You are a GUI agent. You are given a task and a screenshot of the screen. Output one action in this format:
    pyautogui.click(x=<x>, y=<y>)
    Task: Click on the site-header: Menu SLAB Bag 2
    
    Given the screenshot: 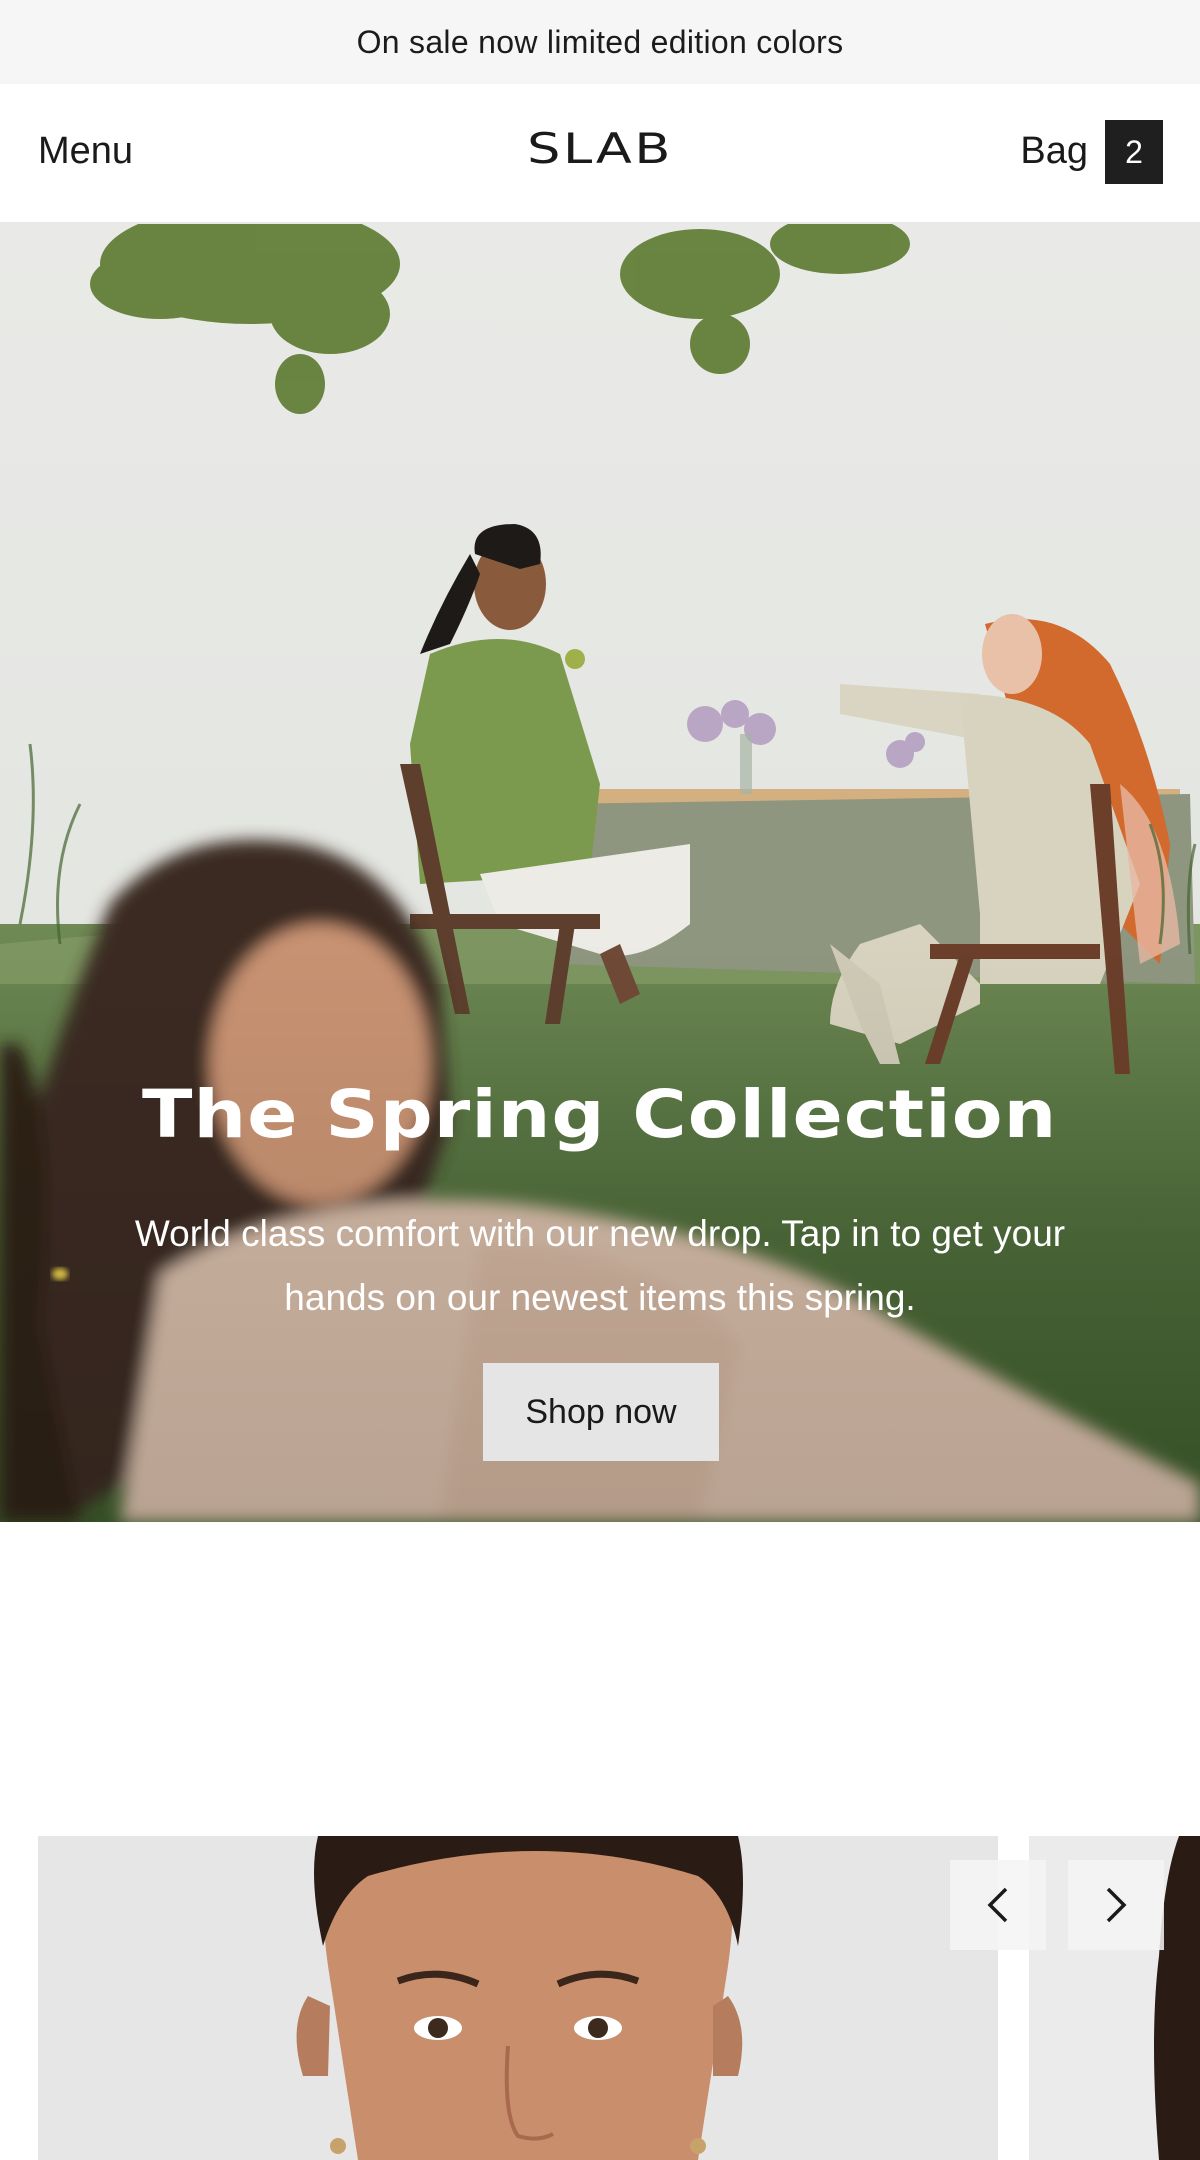 What is the action you would take?
    pyautogui.click(x=600, y=154)
    